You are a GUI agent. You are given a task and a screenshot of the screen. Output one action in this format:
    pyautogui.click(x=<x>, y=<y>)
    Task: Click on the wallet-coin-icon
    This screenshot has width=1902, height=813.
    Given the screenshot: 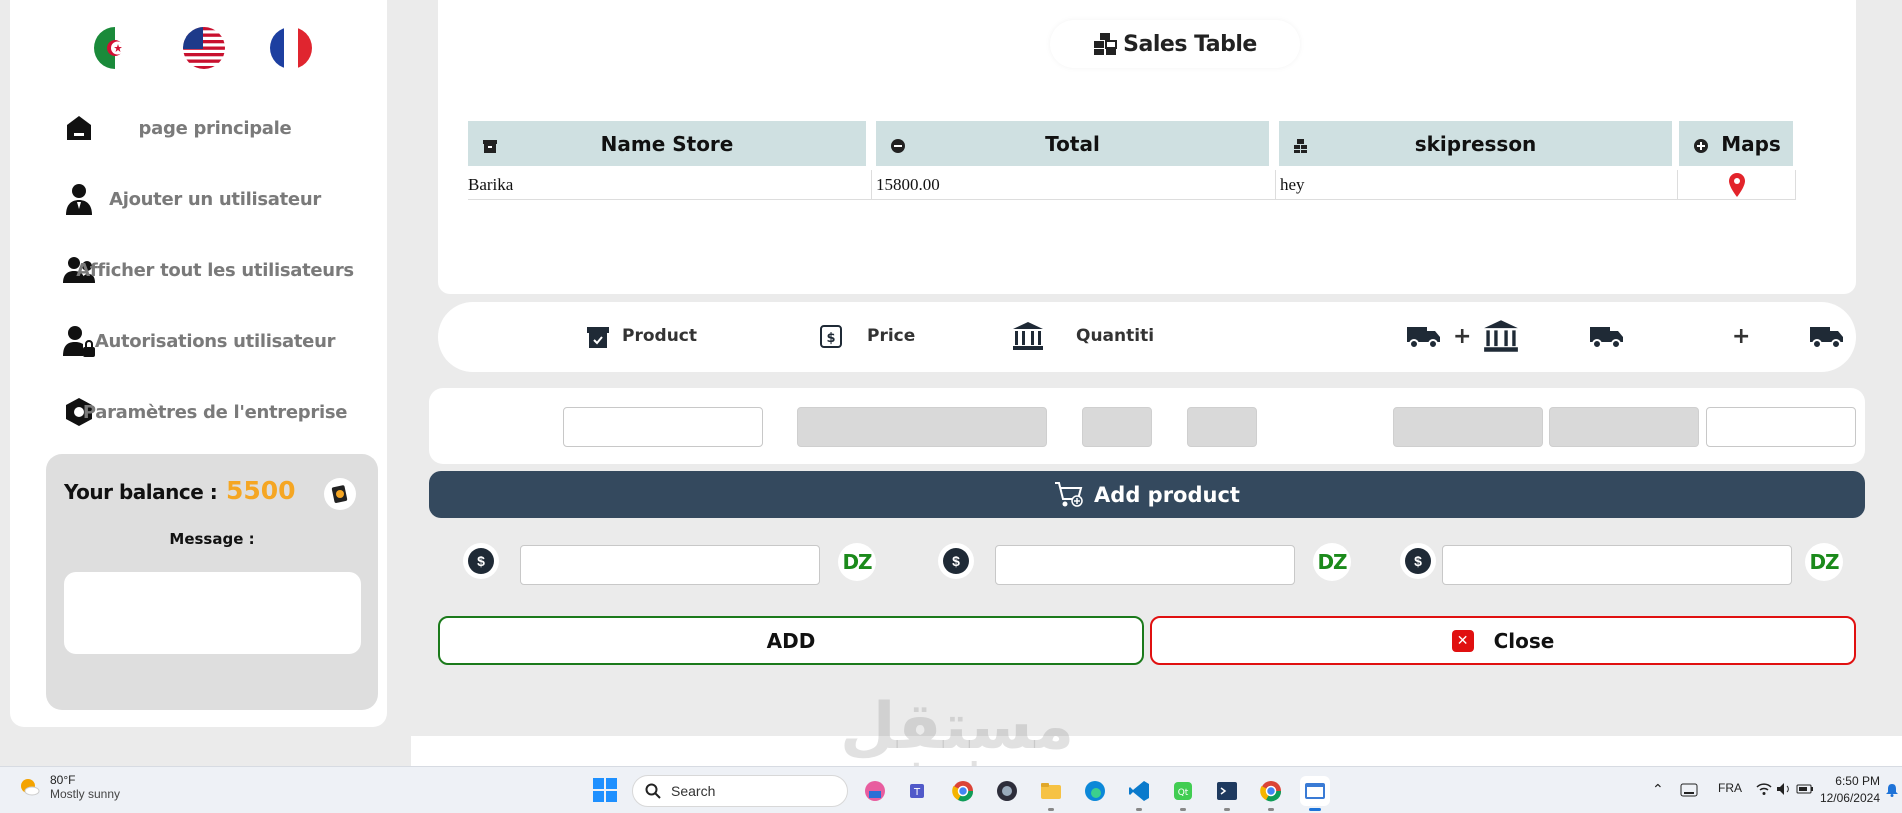 What is the action you would take?
    pyautogui.click(x=339, y=494)
    